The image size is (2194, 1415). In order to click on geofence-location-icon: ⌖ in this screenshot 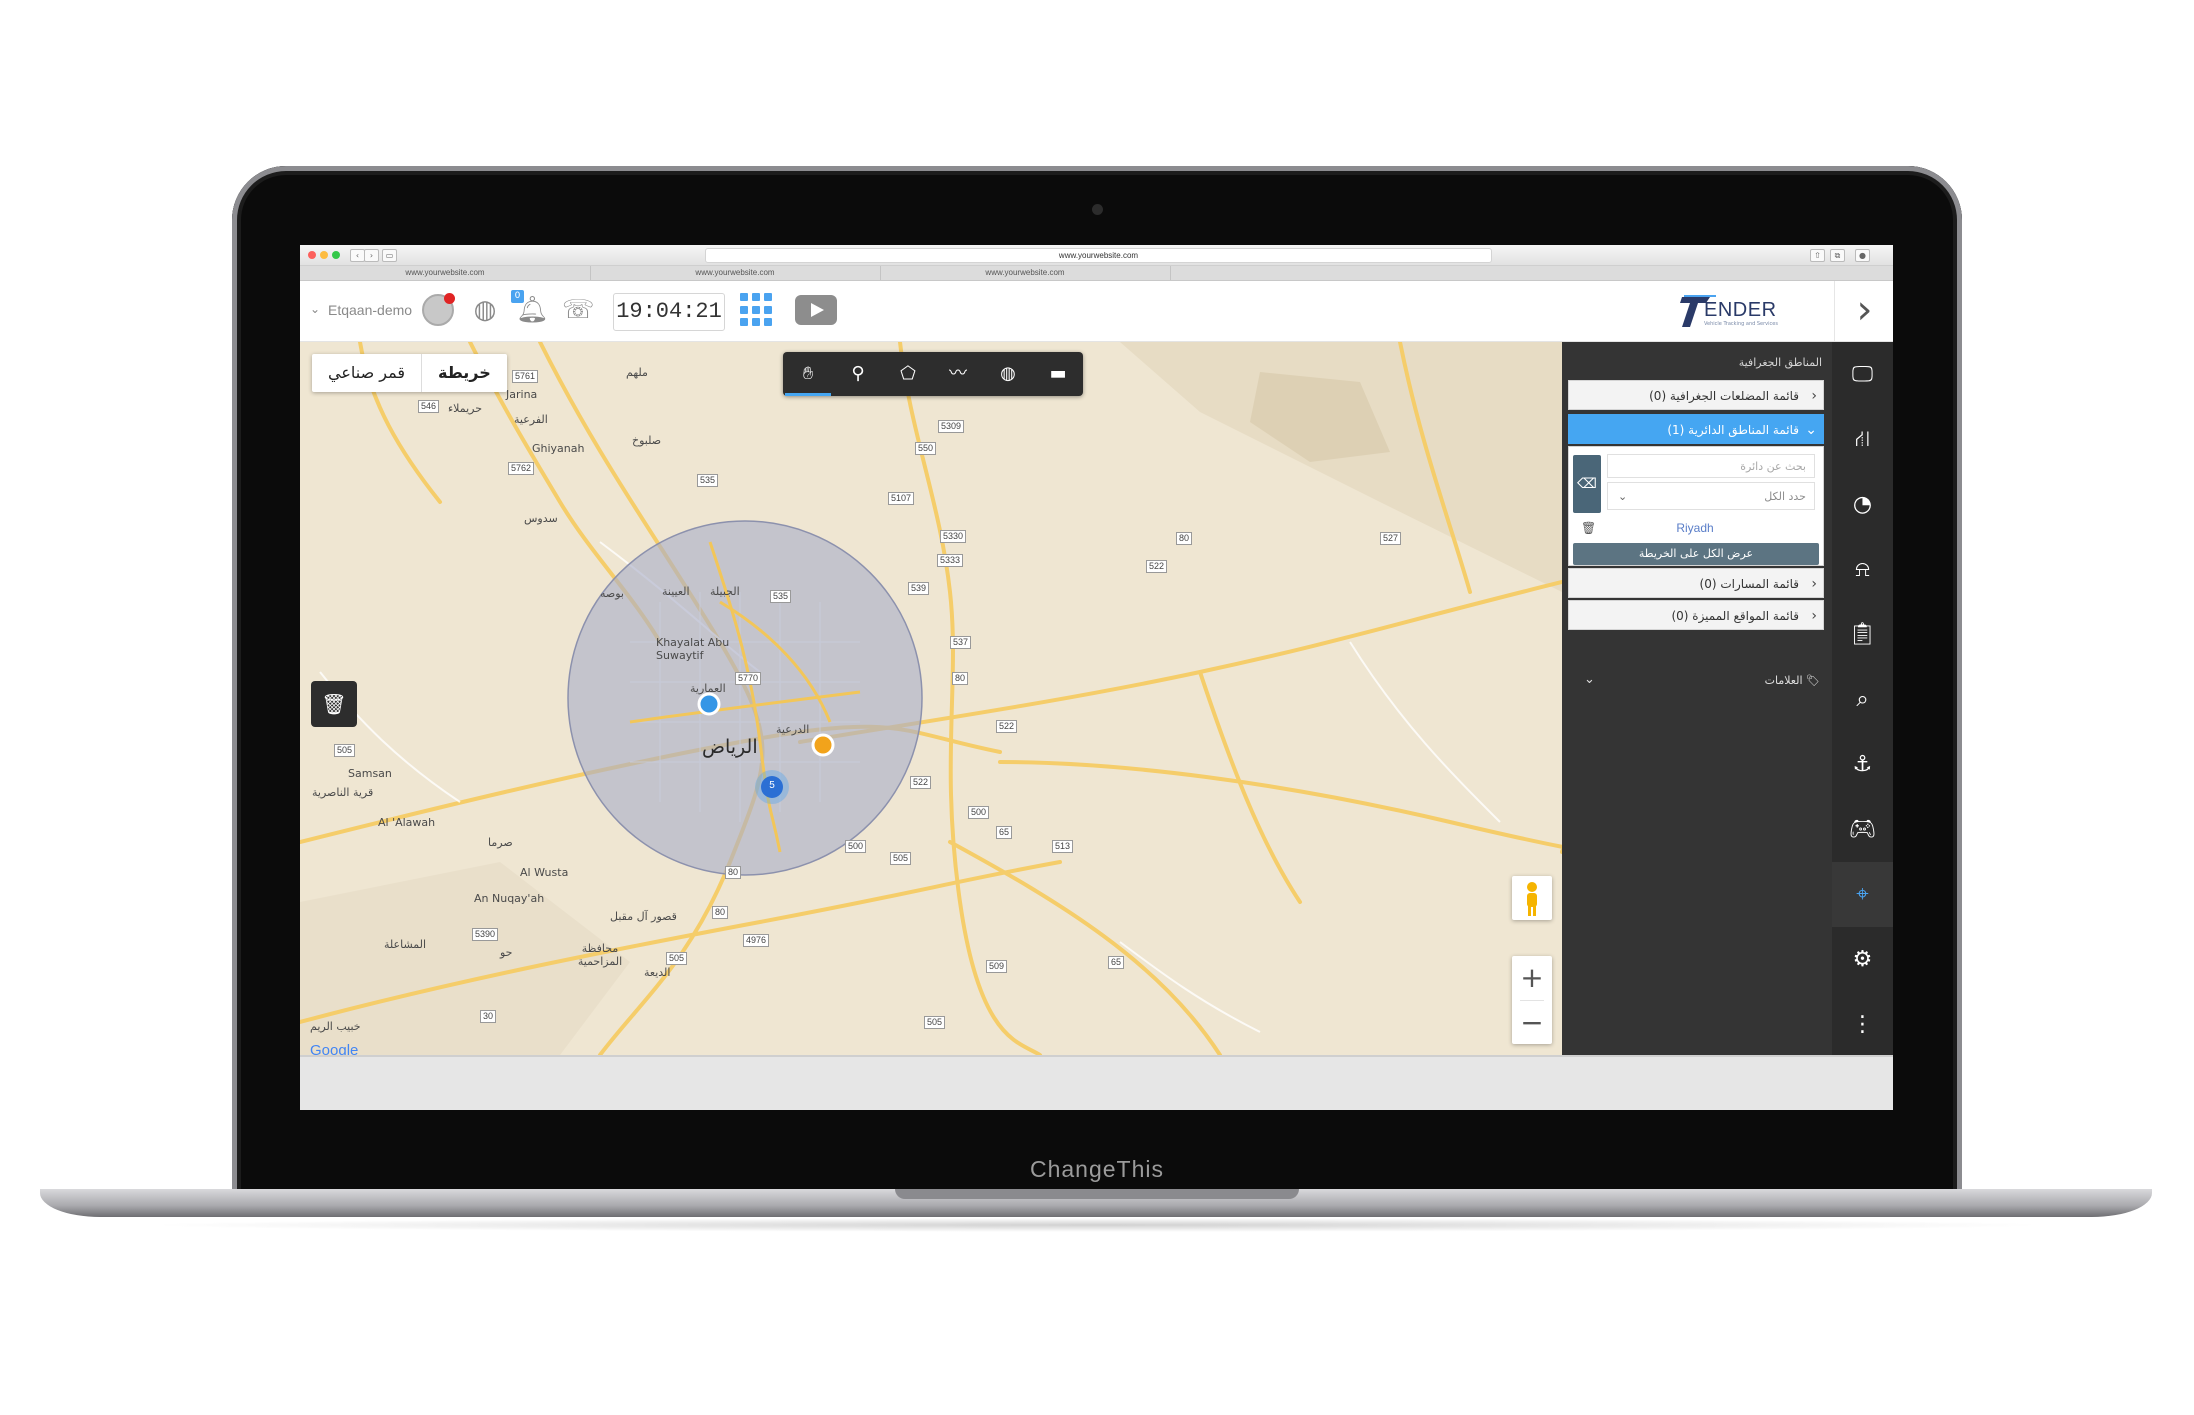, I will do `click(1862, 894)`.